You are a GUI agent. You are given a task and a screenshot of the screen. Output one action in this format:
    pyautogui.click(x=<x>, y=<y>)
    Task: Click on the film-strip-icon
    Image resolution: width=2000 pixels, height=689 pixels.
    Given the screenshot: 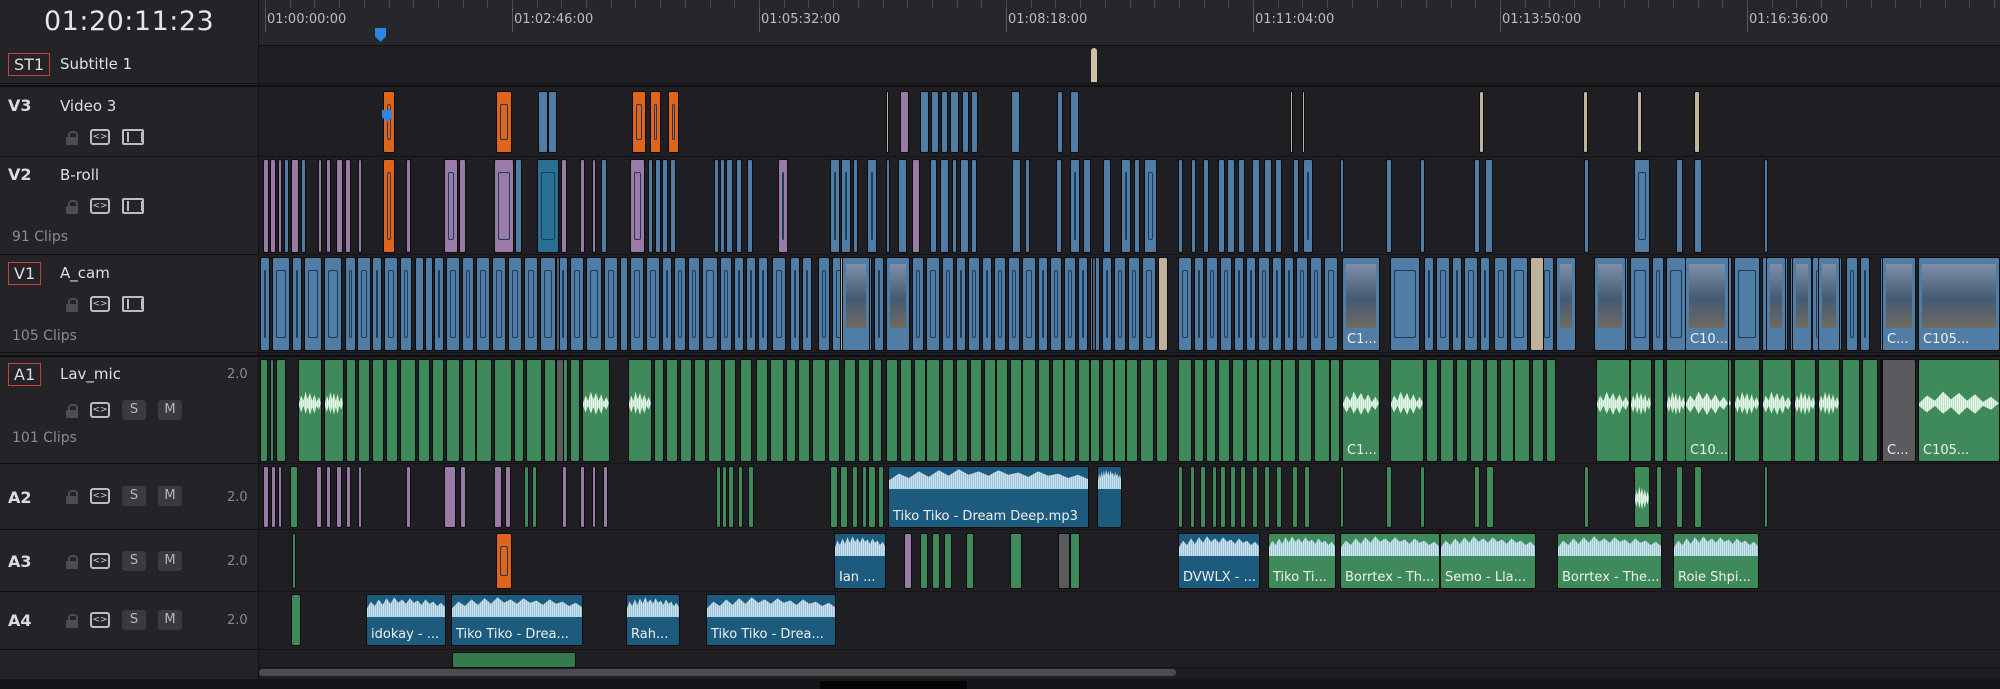 What is the action you would take?
    pyautogui.click(x=133, y=137)
    